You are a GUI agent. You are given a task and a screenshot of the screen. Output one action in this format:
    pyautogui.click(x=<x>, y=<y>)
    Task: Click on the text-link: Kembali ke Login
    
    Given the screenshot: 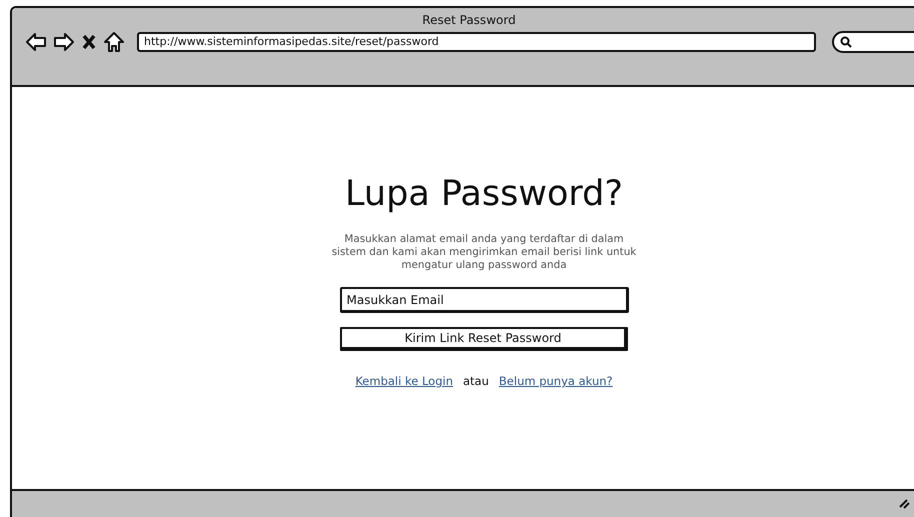 What is the action you would take?
    pyautogui.click(x=404, y=381)
    